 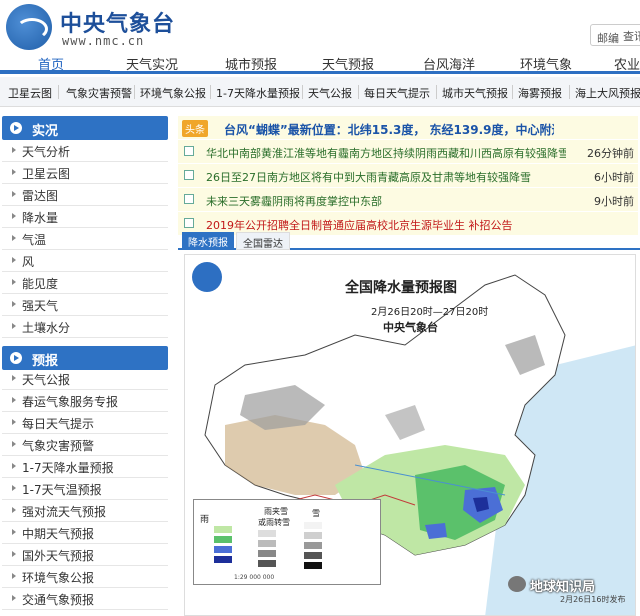 I want to click on sidebar-item-foreign-forecast: 国外天气预报, so click(x=85, y=555).